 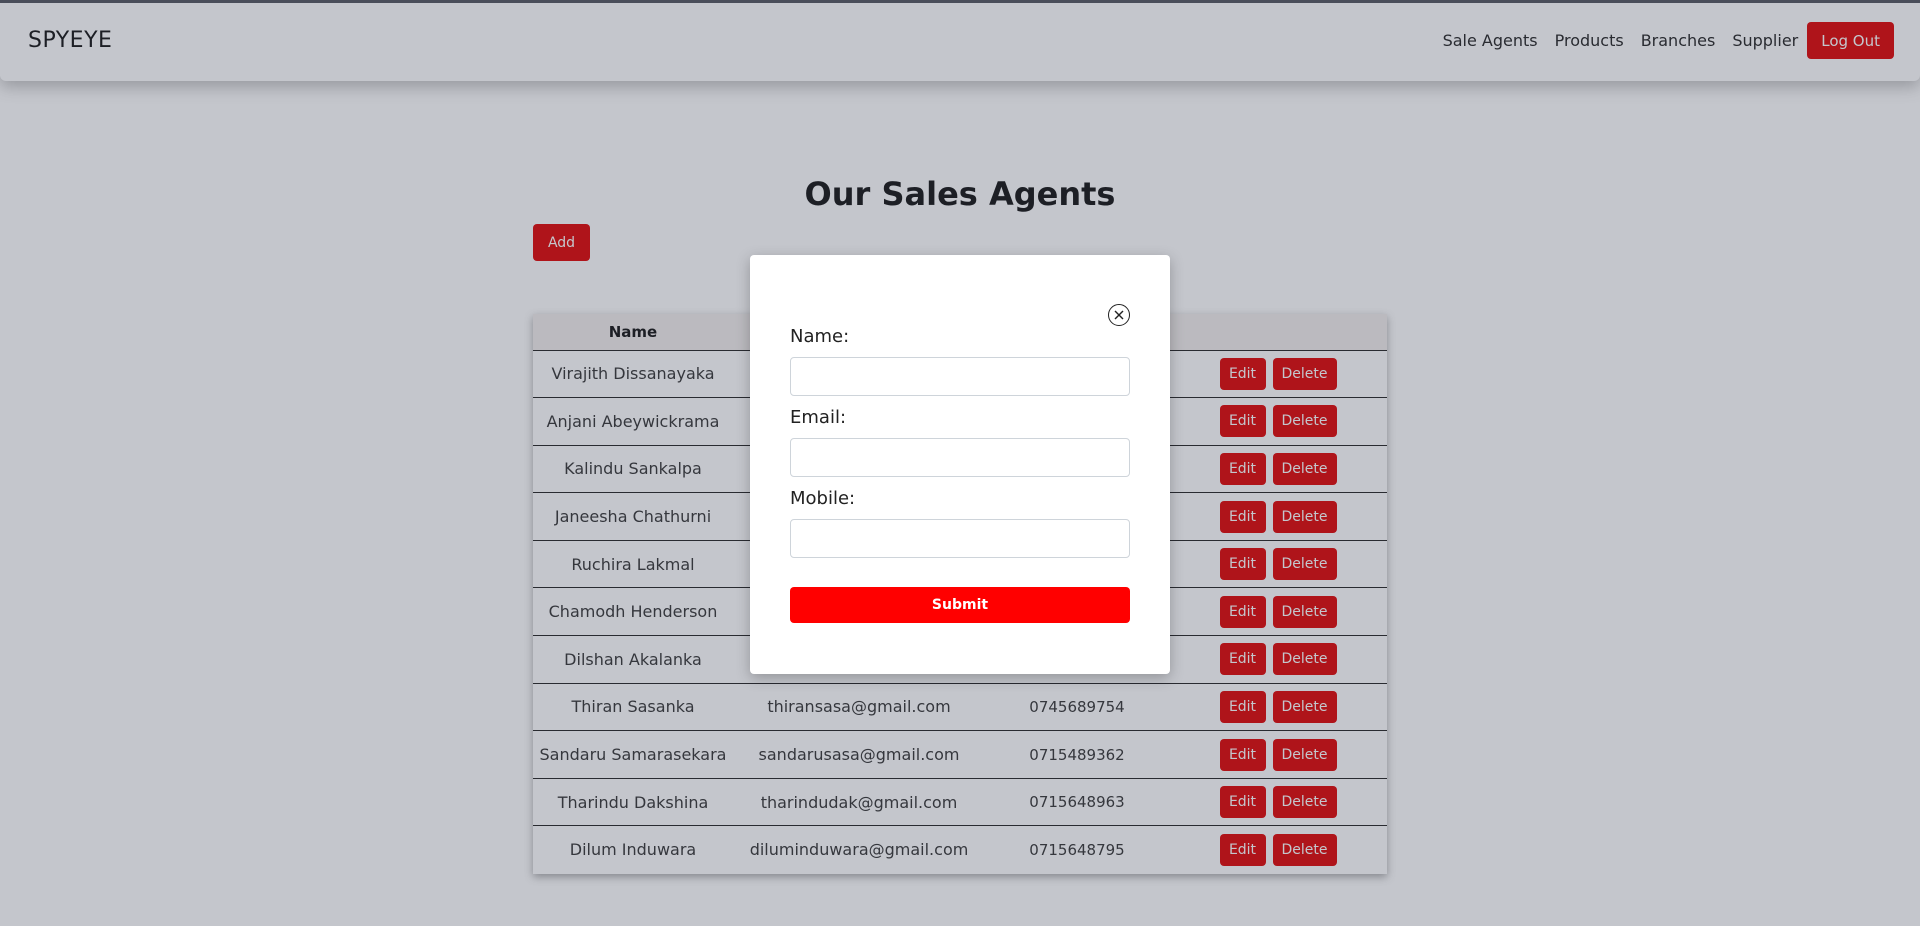 I want to click on email-input, so click(x=960, y=457).